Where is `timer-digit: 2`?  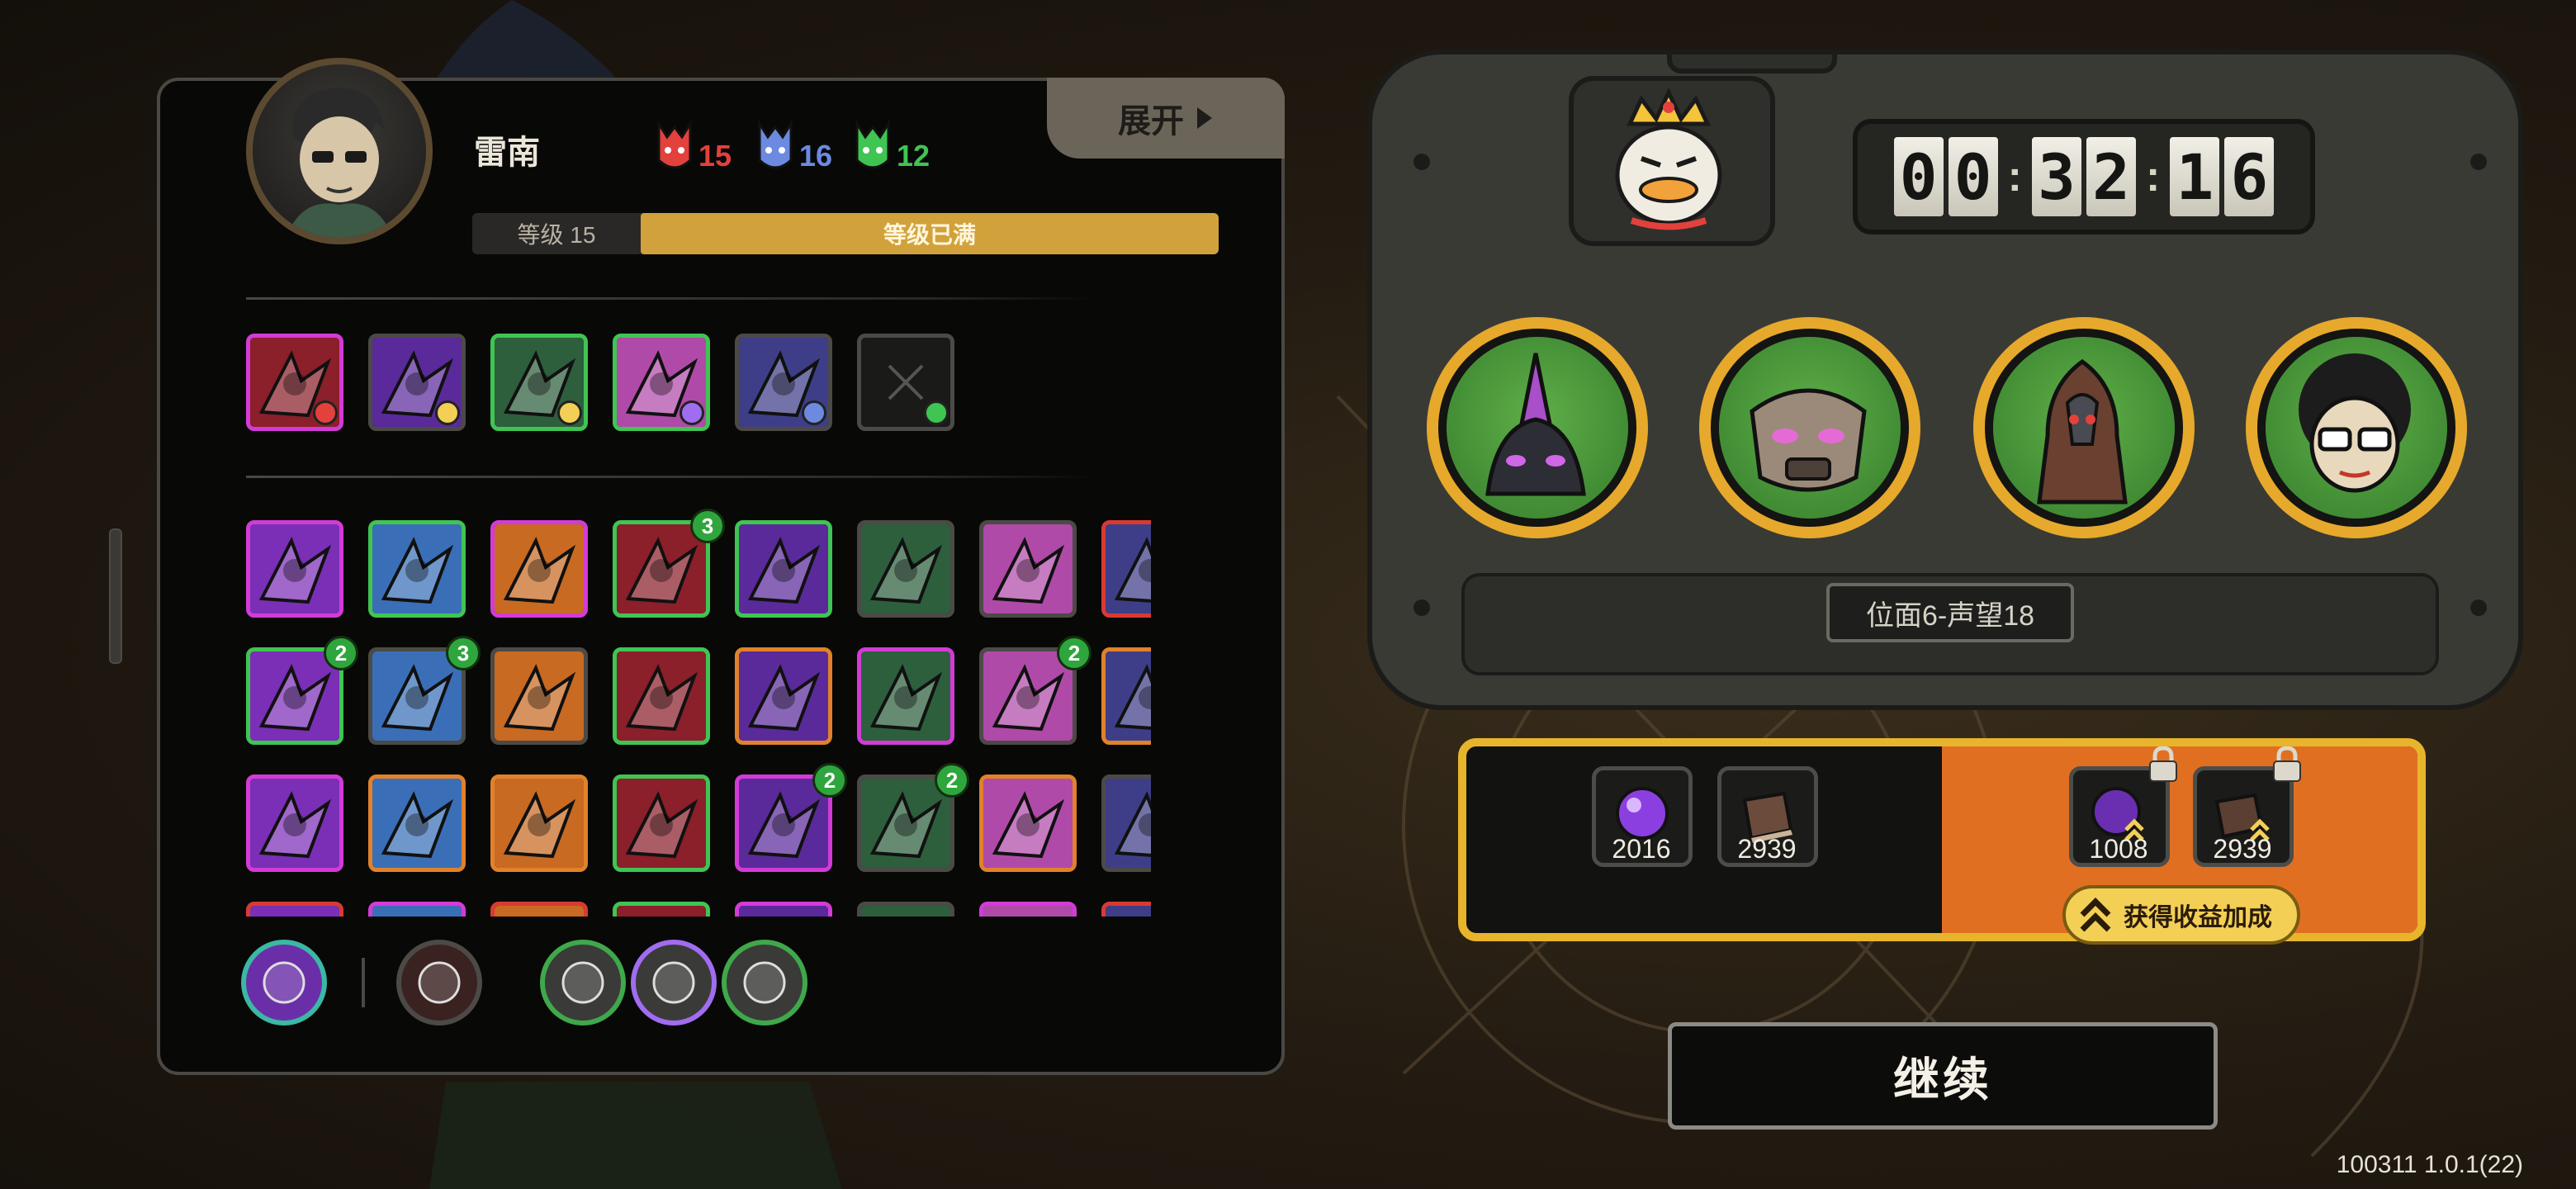
timer-digit: 2 is located at coordinates (2111, 176).